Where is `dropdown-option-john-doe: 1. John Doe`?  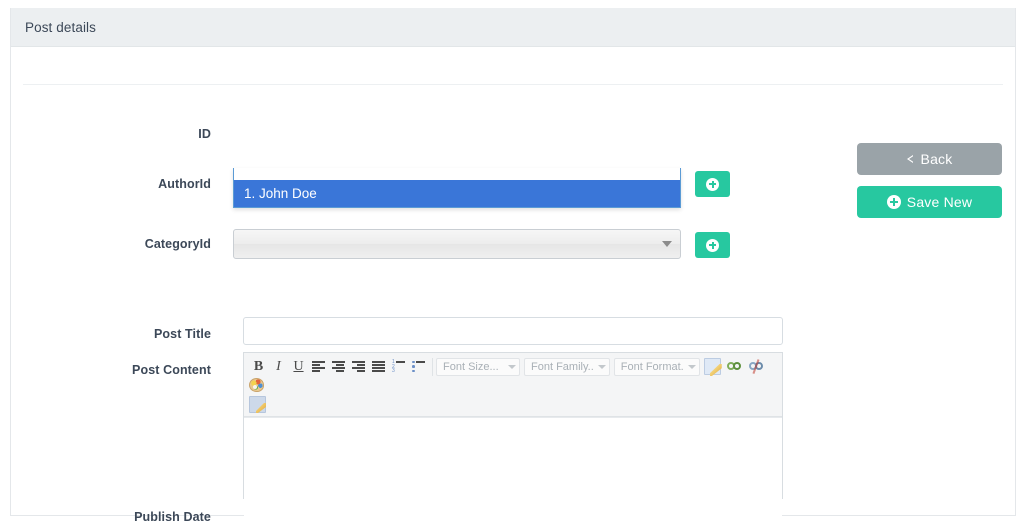 dropdown-option-john-doe: 1. John Doe is located at coordinates (457, 193).